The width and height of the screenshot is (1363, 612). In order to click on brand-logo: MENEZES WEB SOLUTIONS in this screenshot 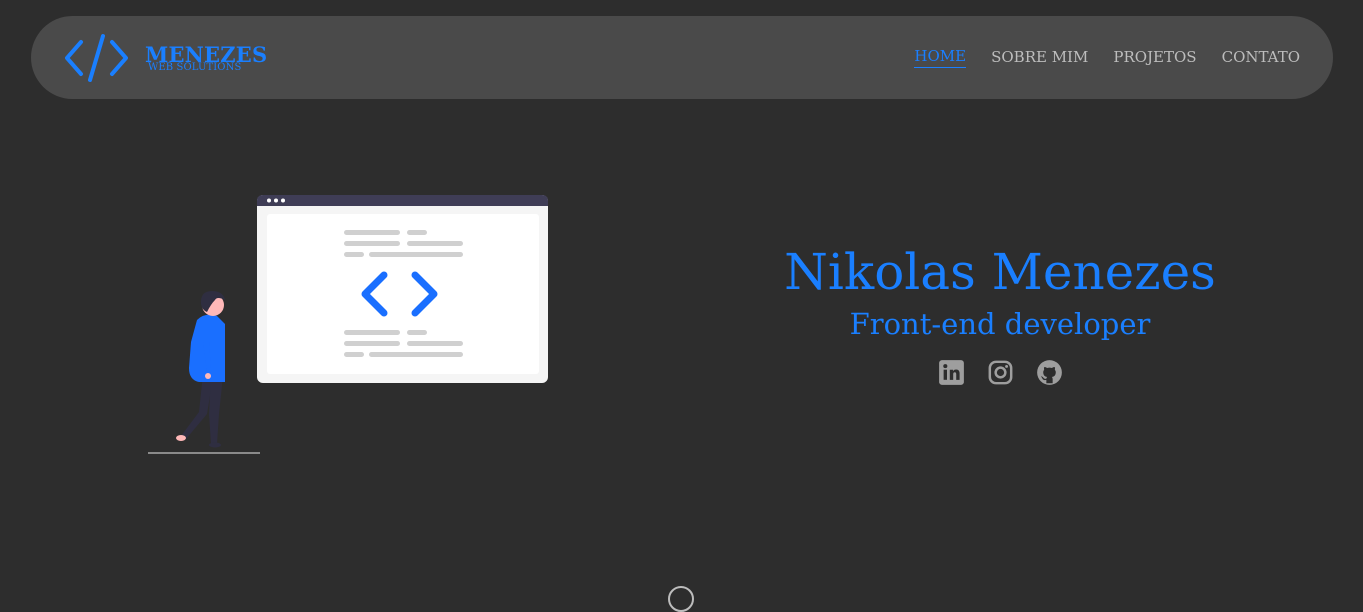, I will do `click(165, 58)`.